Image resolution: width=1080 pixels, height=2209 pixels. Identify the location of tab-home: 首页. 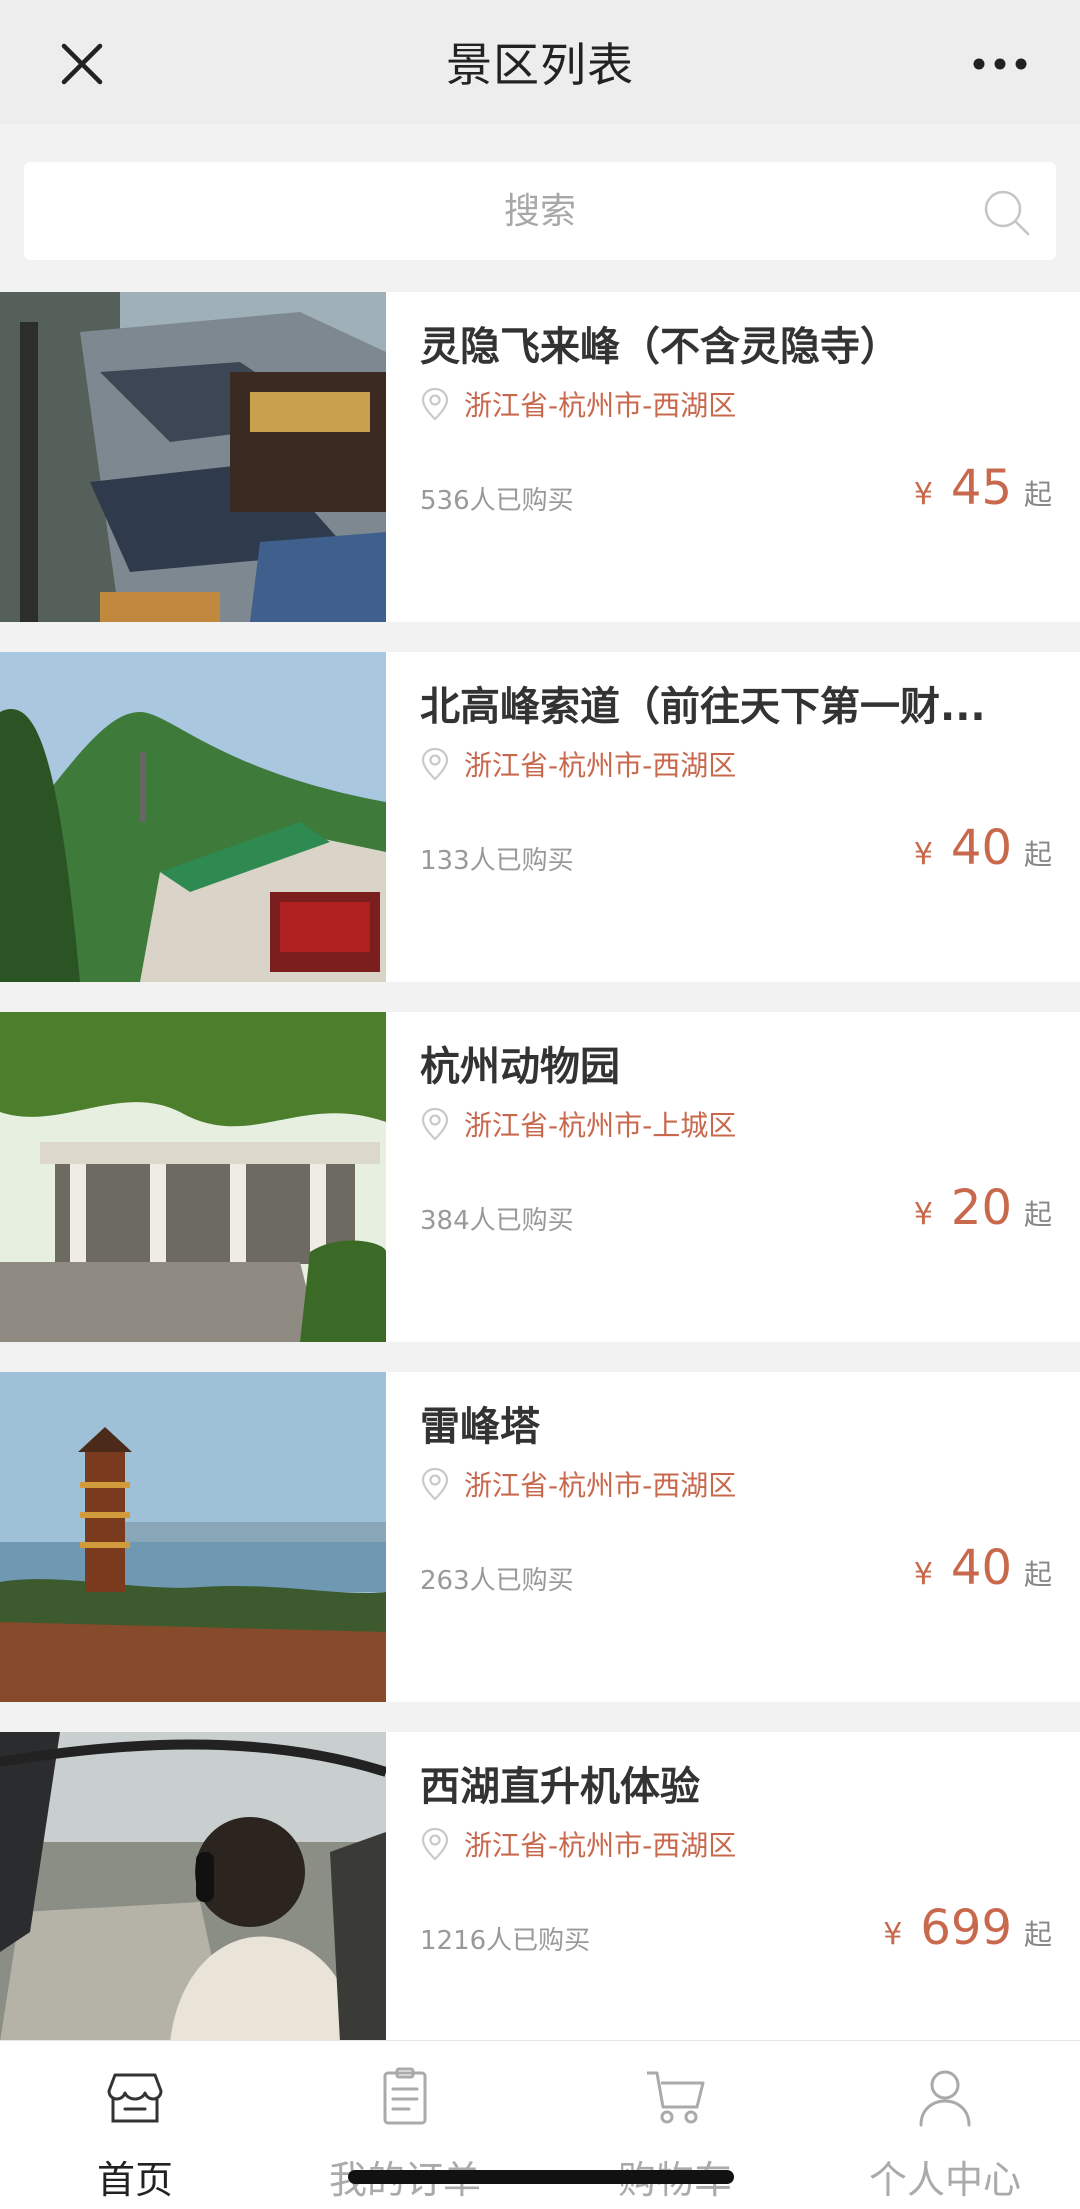
(135, 2125).